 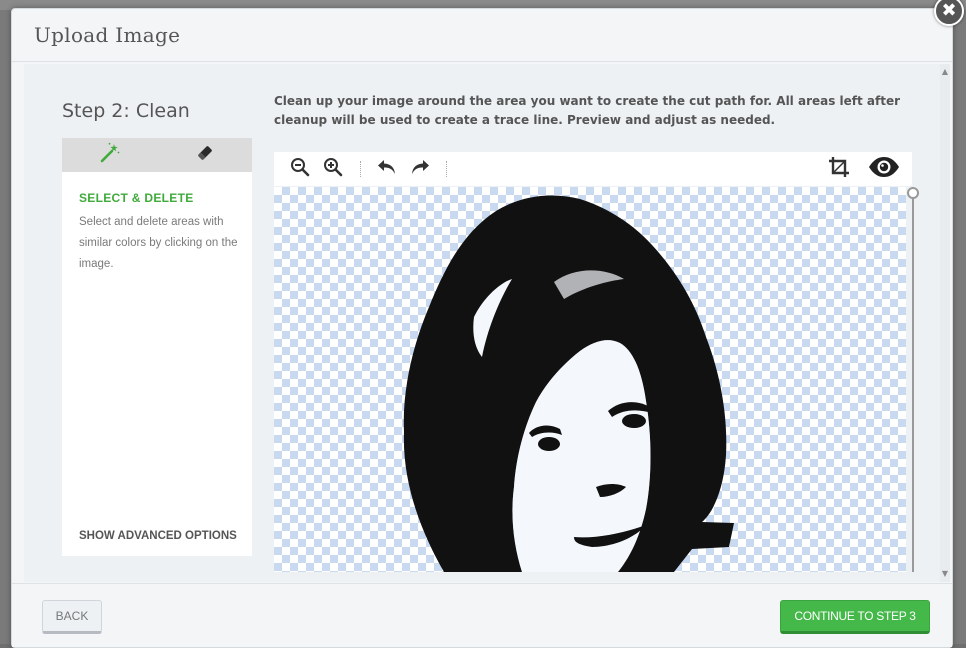 I want to click on content-scrollbar: ▲ ▼, so click(x=945, y=323).